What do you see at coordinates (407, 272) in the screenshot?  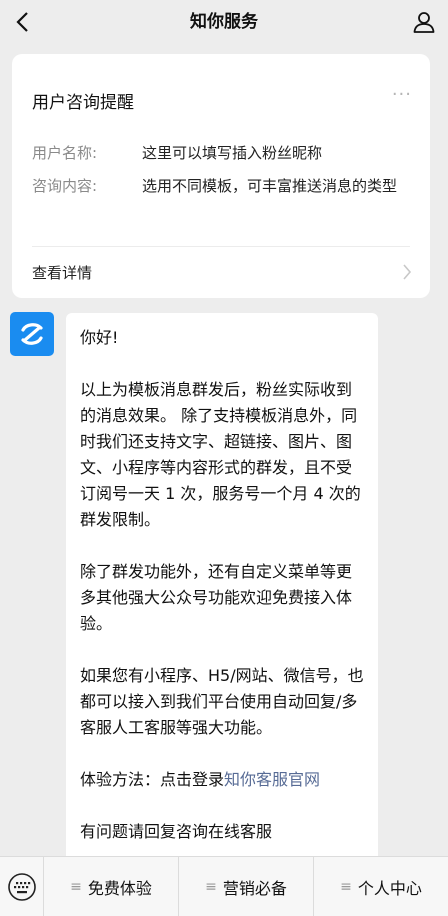 I see `chevron-right-icon` at bounding box center [407, 272].